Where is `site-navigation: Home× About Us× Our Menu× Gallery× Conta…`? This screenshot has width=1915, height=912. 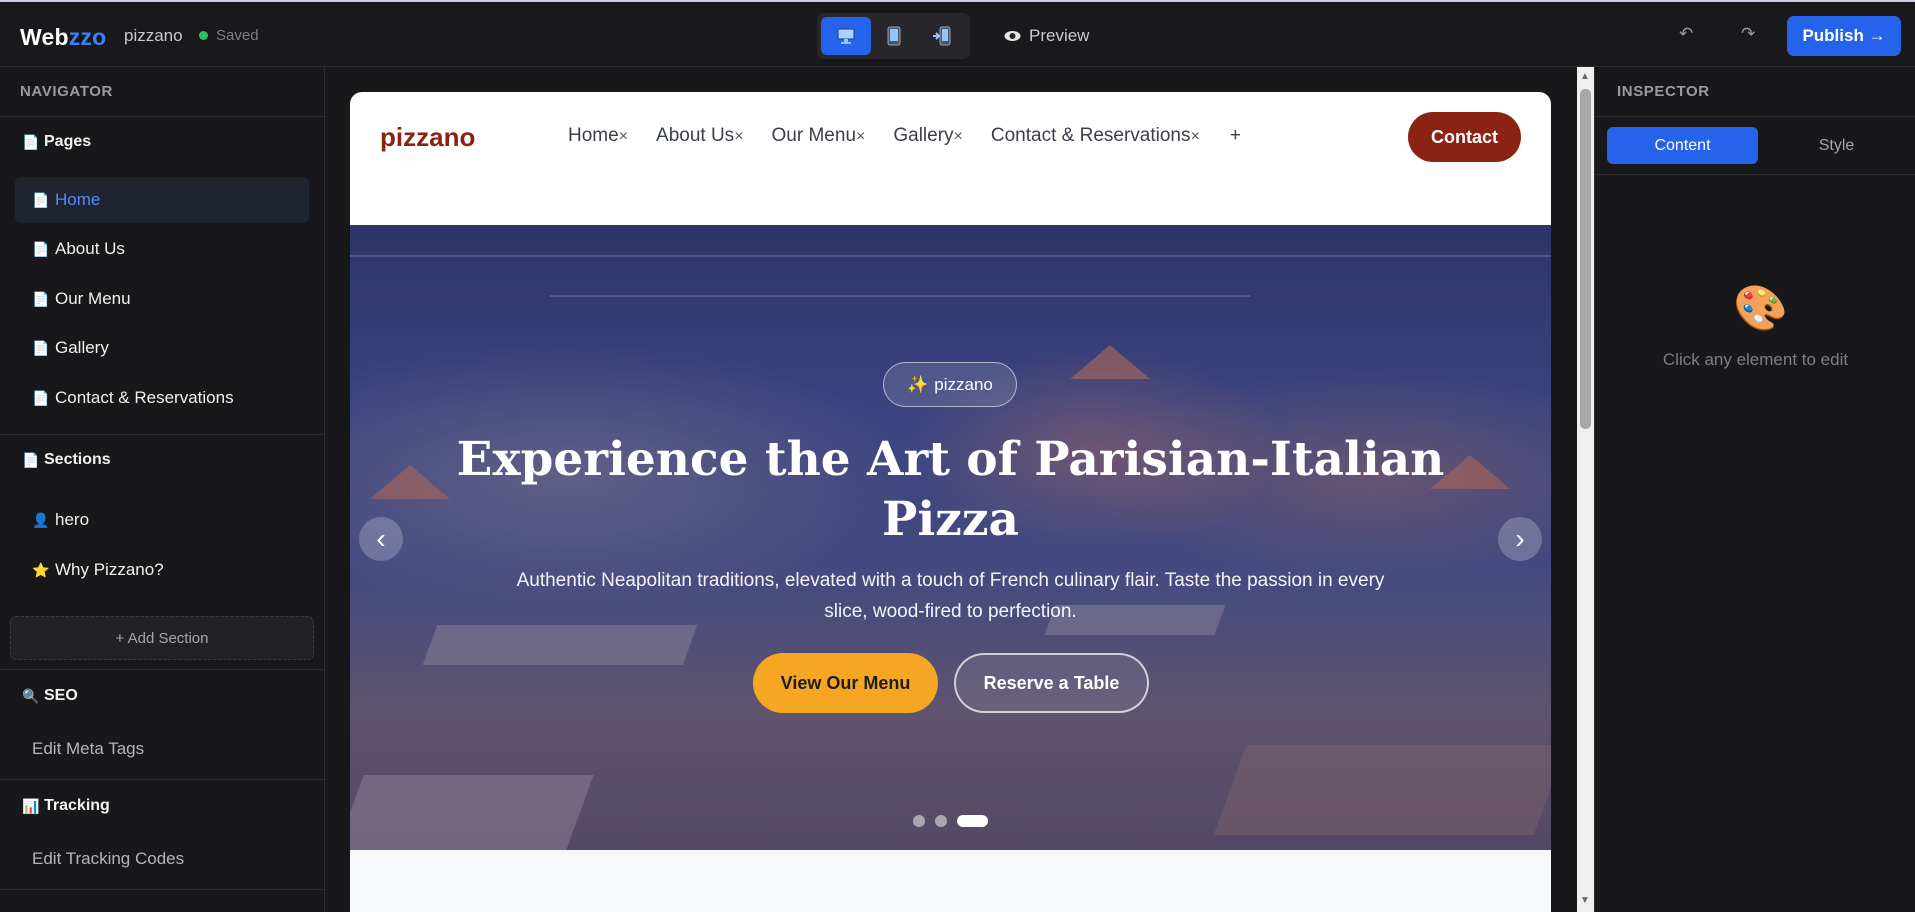
site-navigation: Home× About Us× Our Menu× Gallery× Conta… is located at coordinates (904, 136).